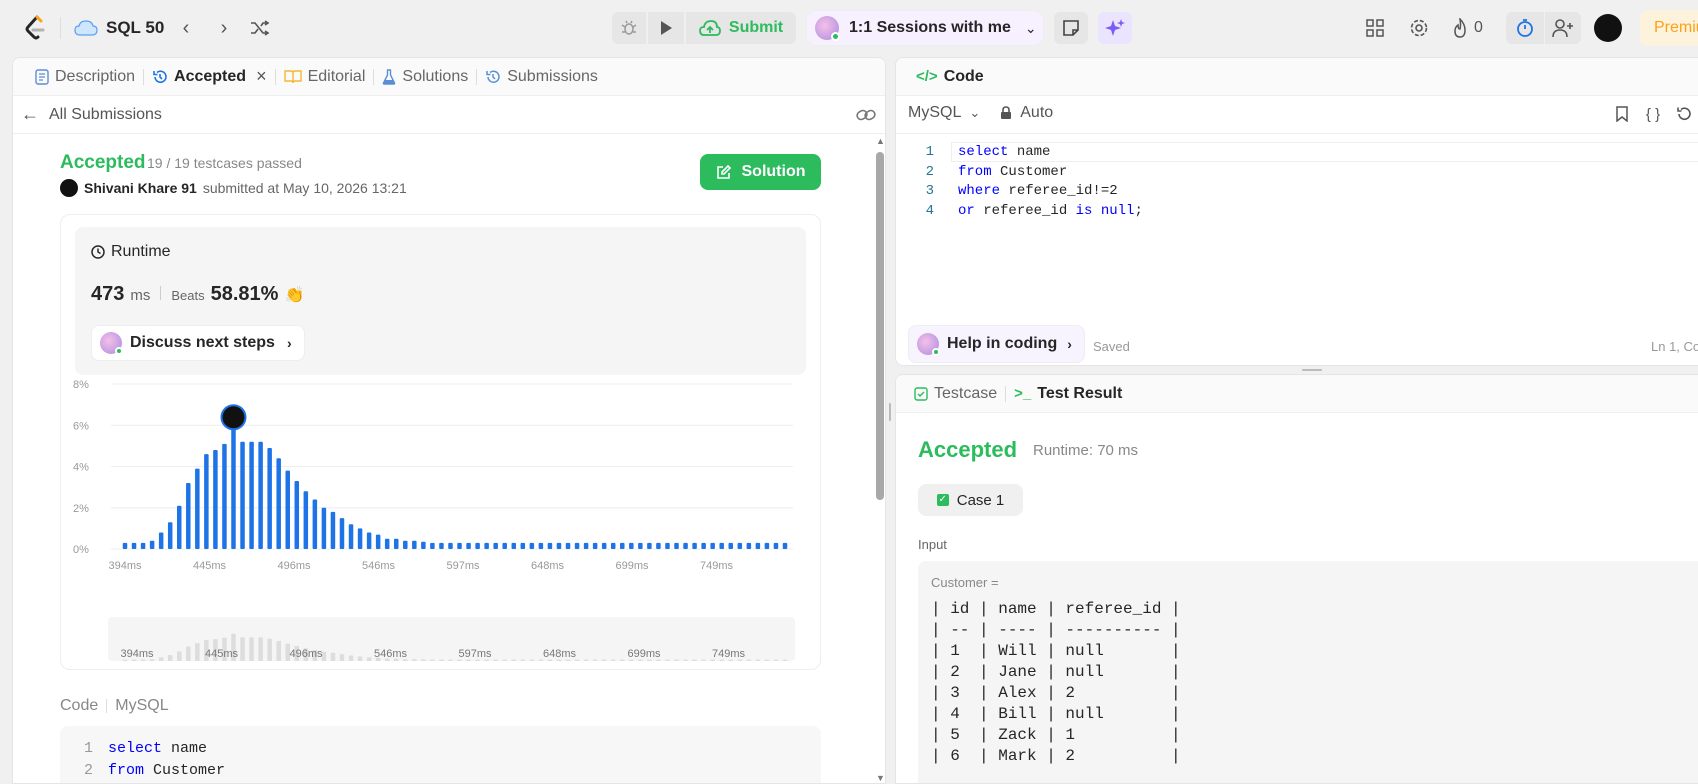 Image resolution: width=1698 pixels, height=784 pixels. What do you see at coordinates (629, 28) in the screenshot?
I see `debug-icon` at bounding box center [629, 28].